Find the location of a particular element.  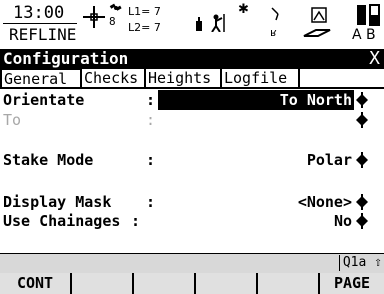

softkey-f4 is located at coordinates (225, 283).